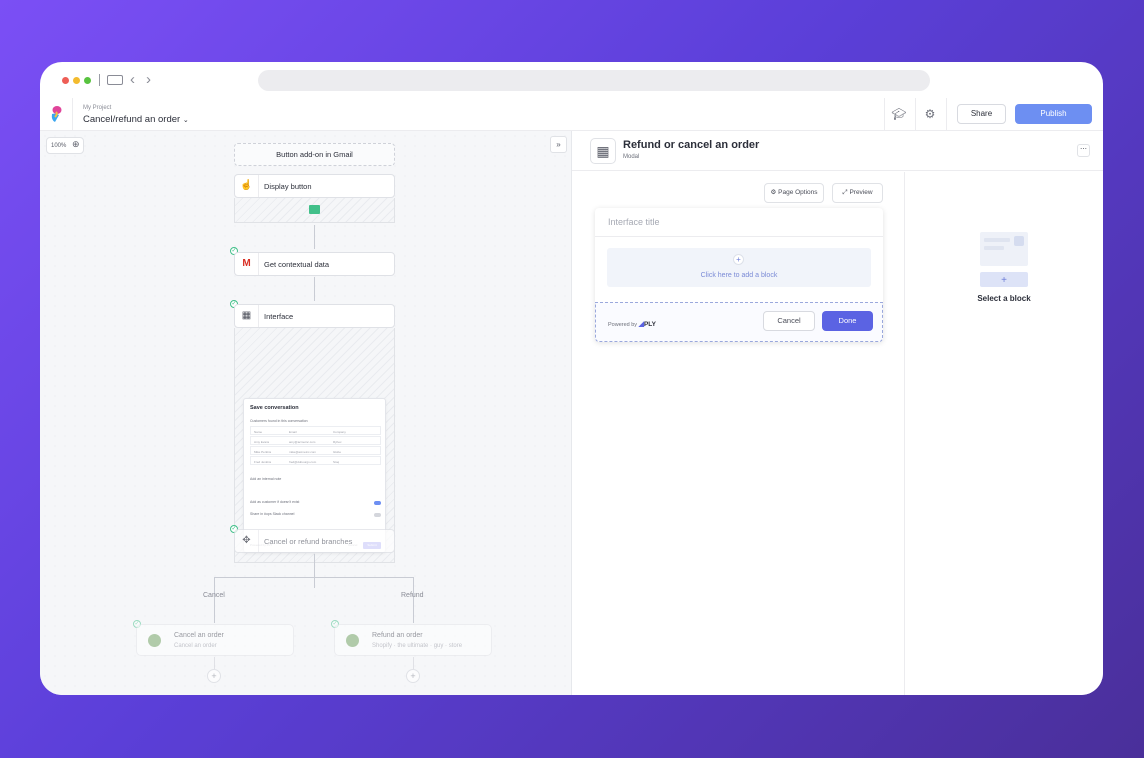 The image size is (1144, 758). I want to click on expand-icon: ⤢, so click(845, 192).